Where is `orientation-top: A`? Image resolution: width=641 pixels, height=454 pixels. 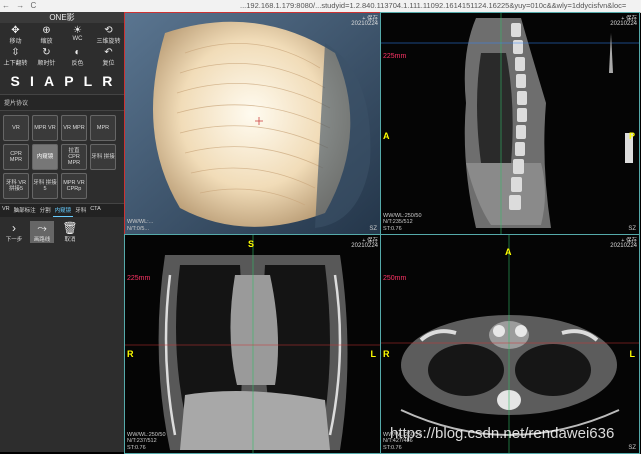 orientation-top: A is located at coordinates (508, 252).